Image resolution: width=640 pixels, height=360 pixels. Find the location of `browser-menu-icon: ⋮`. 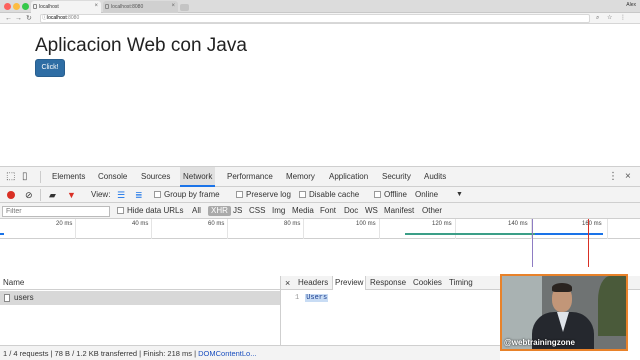

browser-menu-icon: ⋮ is located at coordinates (623, 18).